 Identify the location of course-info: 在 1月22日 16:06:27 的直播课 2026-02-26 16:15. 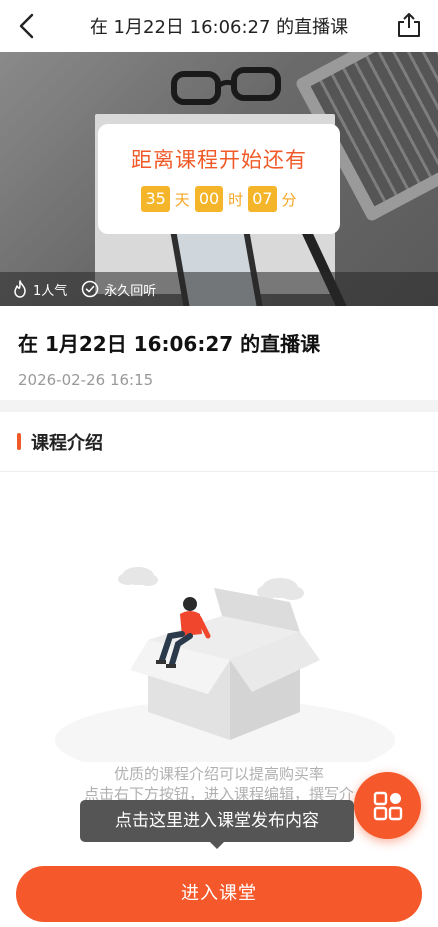
(219, 353).